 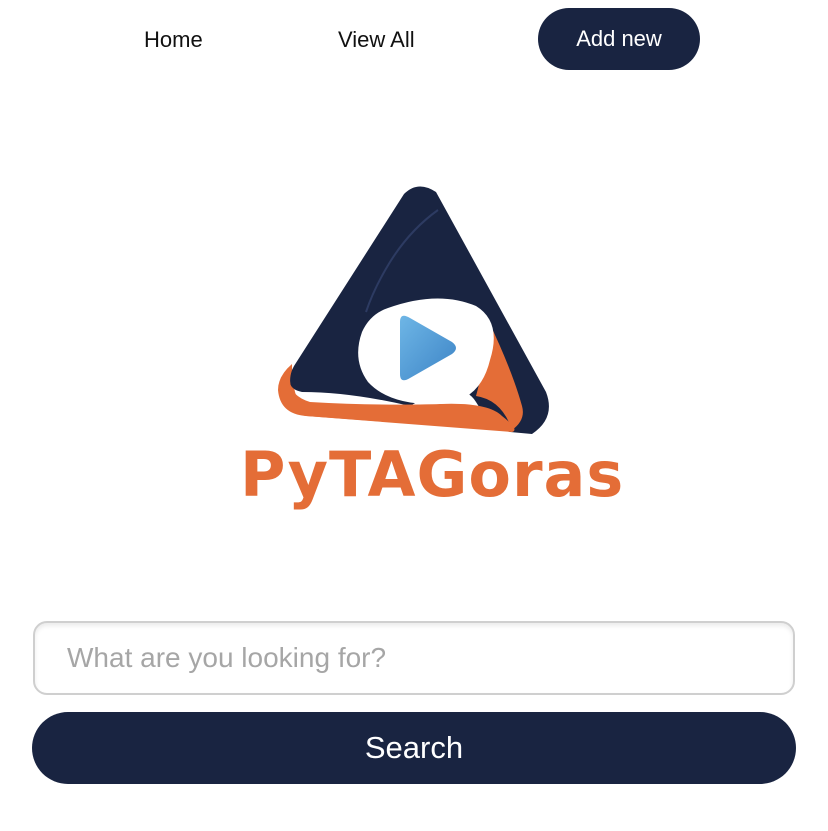 What do you see at coordinates (414, 658) in the screenshot?
I see `search-input` at bounding box center [414, 658].